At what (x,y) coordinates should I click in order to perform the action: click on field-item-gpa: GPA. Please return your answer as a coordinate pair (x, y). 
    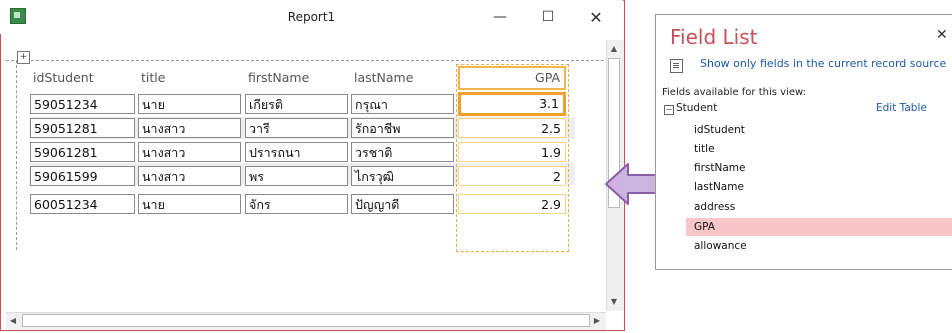
    Looking at the image, I should click on (704, 227).